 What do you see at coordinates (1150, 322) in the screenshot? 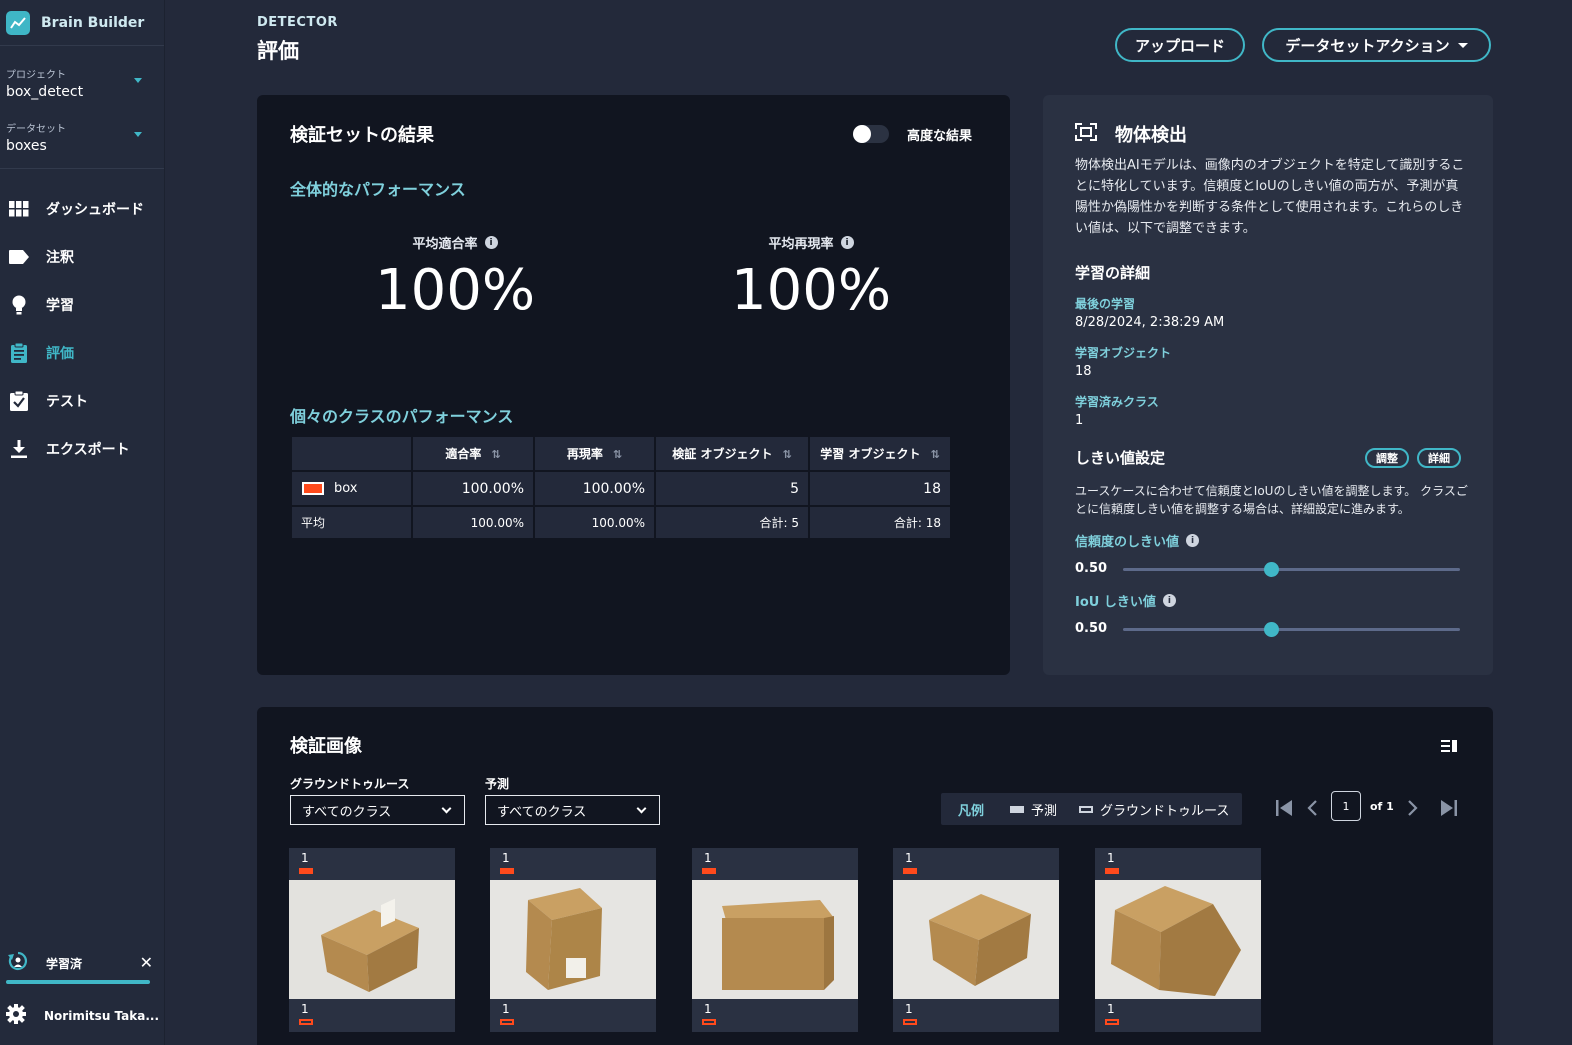
I see `last-training-value: 8/28/2024, 2:38:29 AM` at bounding box center [1150, 322].